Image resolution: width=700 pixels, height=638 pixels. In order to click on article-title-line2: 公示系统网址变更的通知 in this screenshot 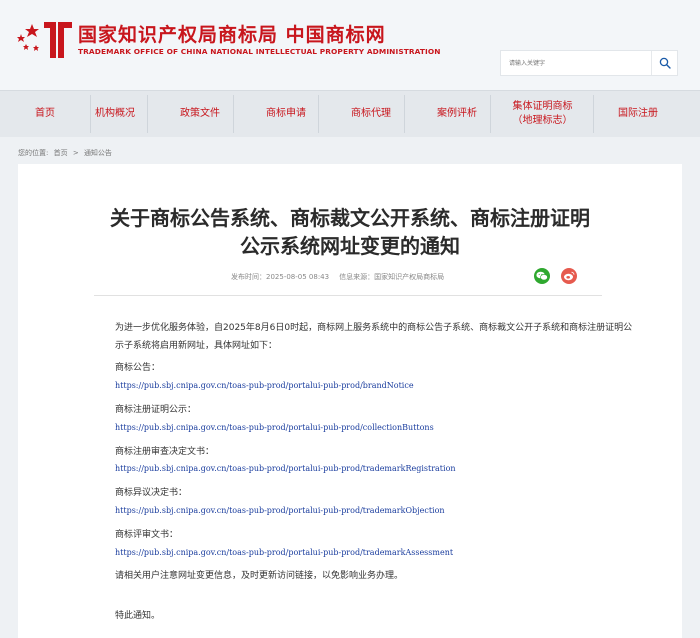, I will do `click(350, 246)`.